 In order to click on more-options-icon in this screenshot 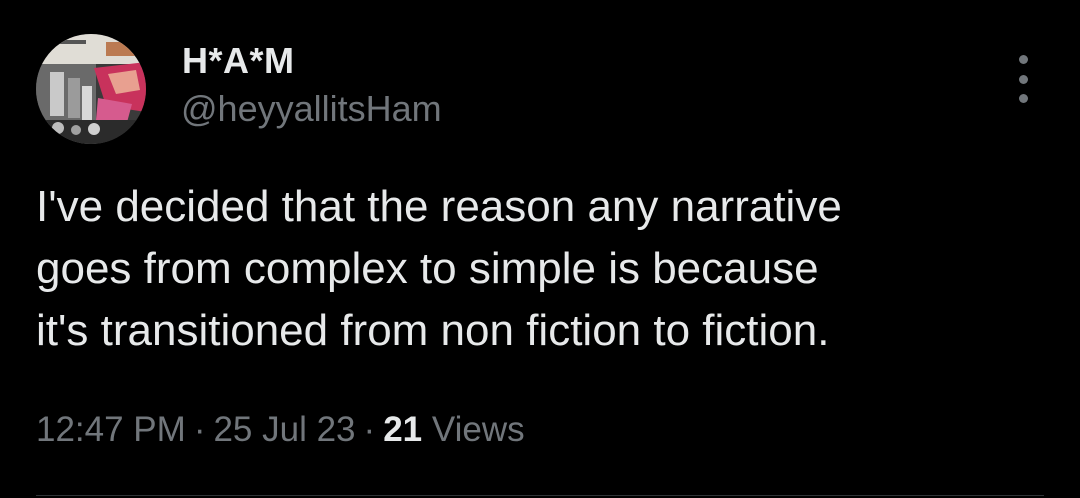, I will do `click(1023, 79)`.